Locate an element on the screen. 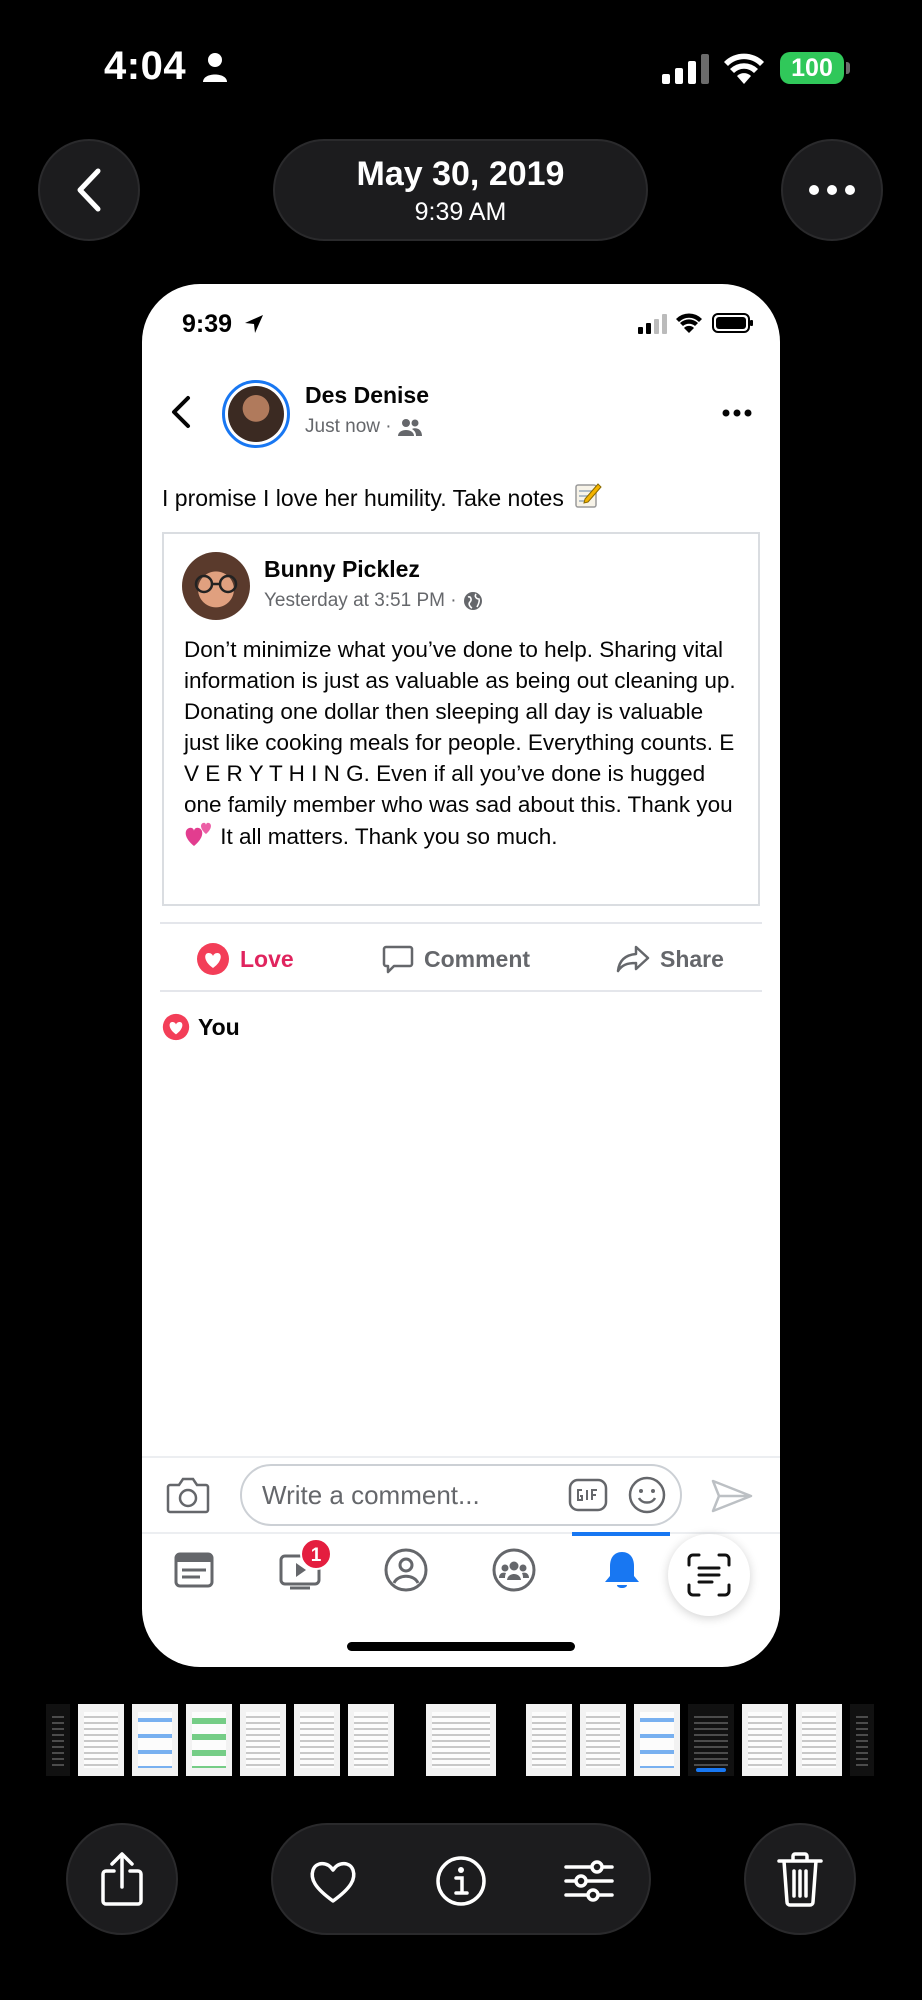 The width and height of the screenshot is (922, 2000). status-time: 4:04 is located at coordinates (145, 66).